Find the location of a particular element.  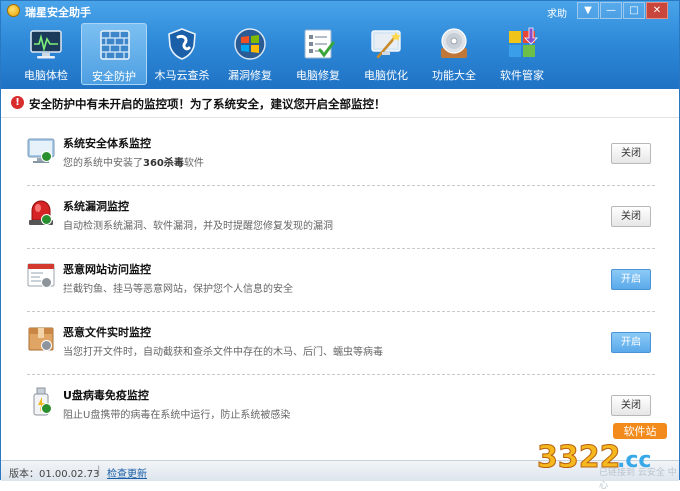

item-title: 恶意文件实时监控 is located at coordinates (107, 332).